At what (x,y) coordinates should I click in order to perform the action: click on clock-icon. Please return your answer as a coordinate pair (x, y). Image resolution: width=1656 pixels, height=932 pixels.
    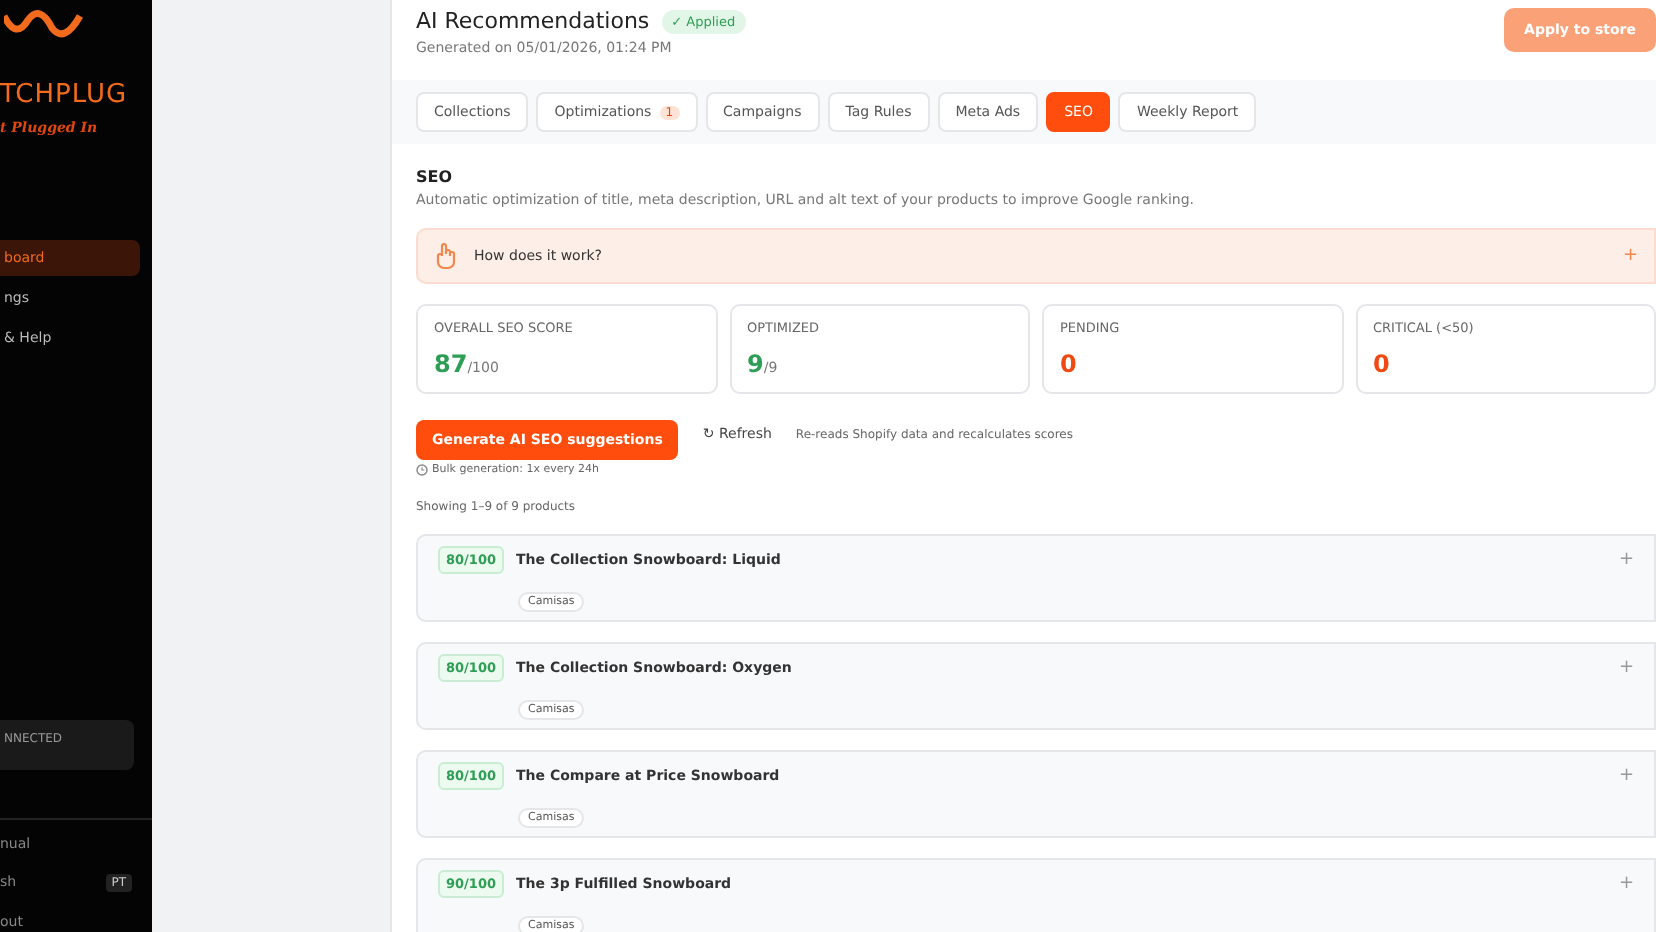
    Looking at the image, I should click on (422, 470).